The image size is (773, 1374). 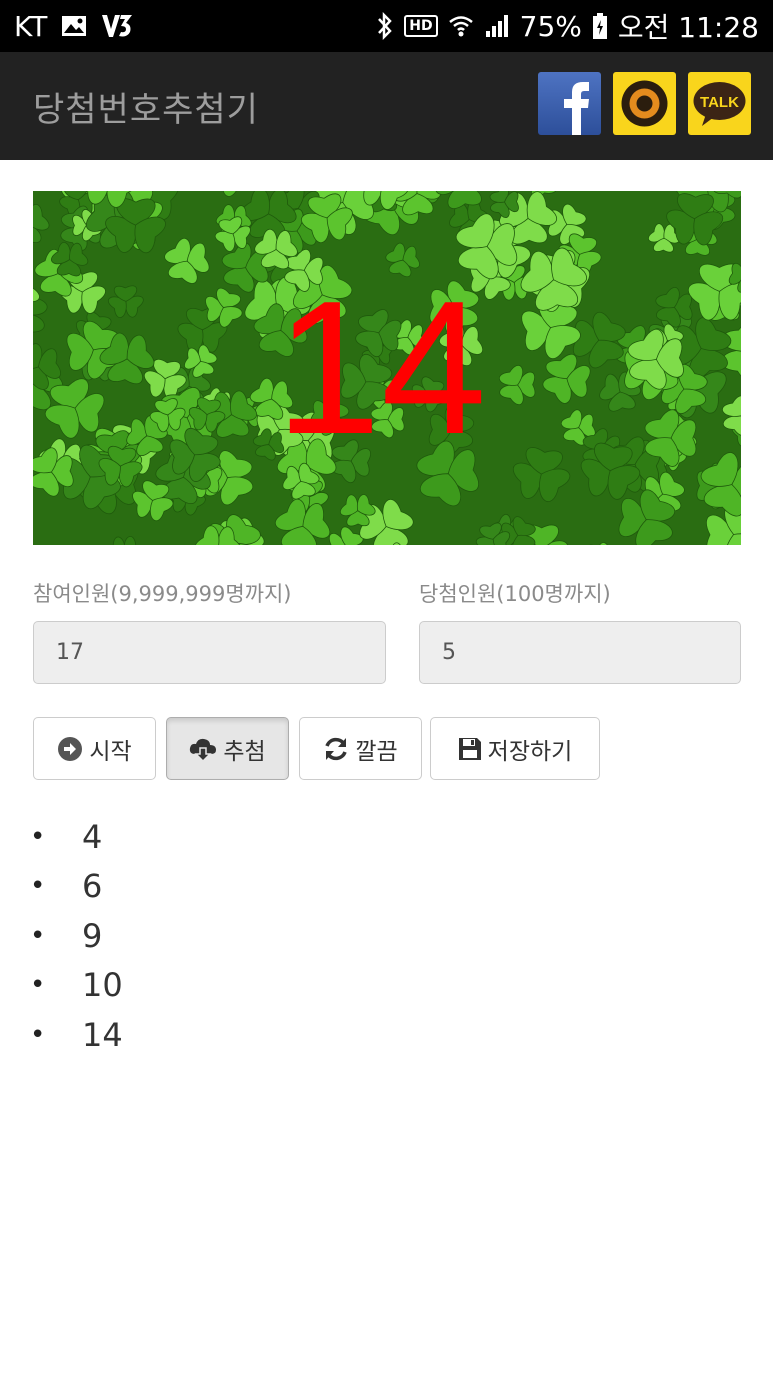 What do you see at coordinates (74, 26) in the screenshot?
I see `gallery-icon` at bounding box center [74, 26].